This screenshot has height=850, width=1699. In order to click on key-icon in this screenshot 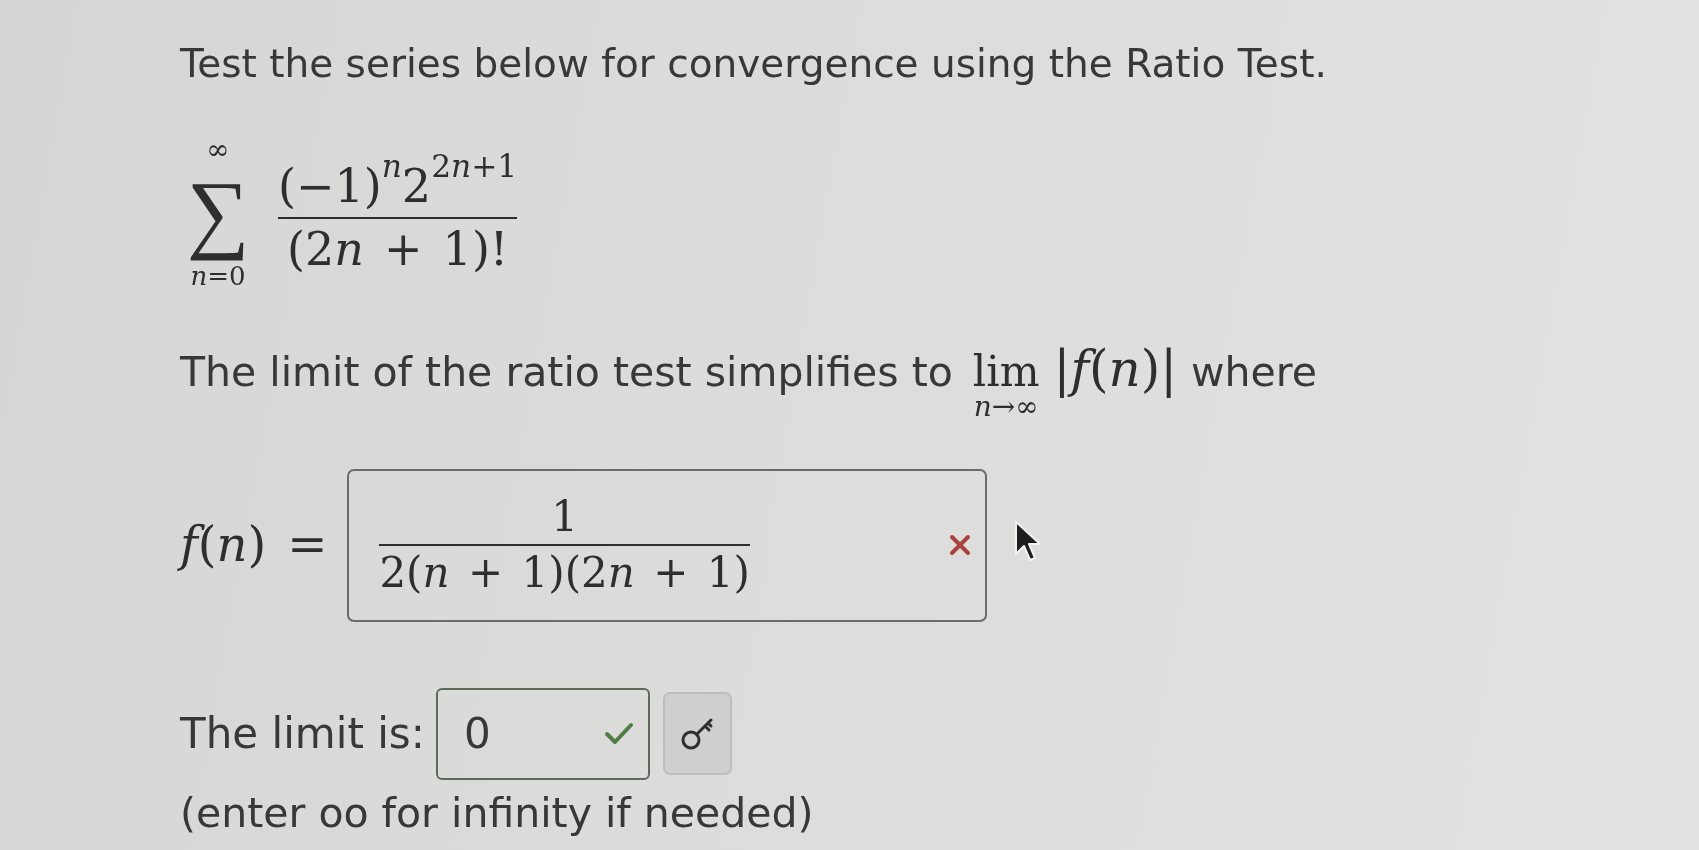, I will do `click(697, 733)`.